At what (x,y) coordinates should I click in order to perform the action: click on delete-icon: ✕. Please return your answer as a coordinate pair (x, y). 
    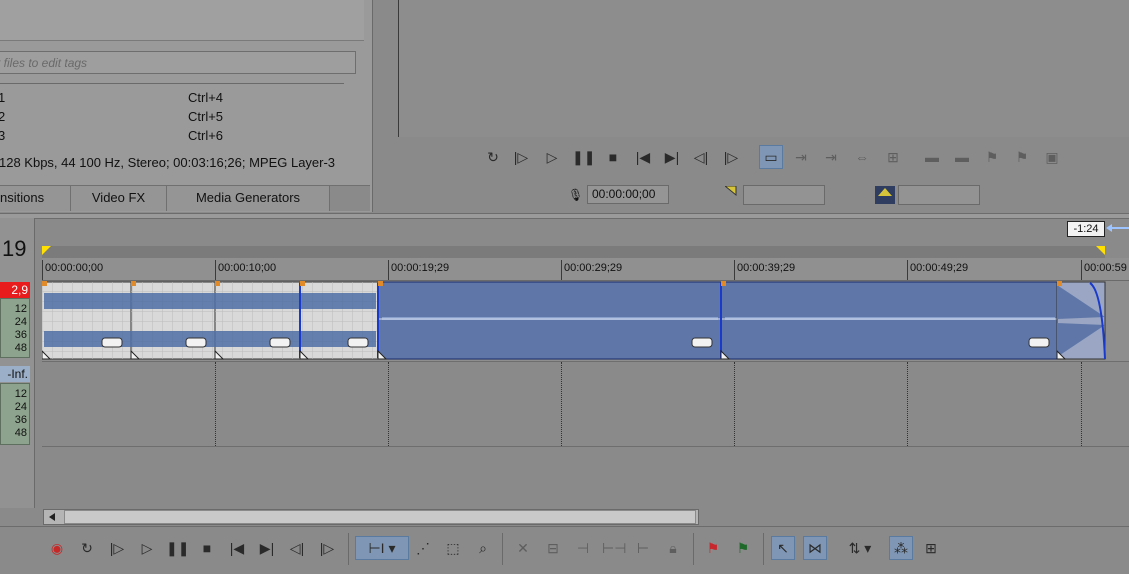
    Looking at the image, I should click on (523, 548).